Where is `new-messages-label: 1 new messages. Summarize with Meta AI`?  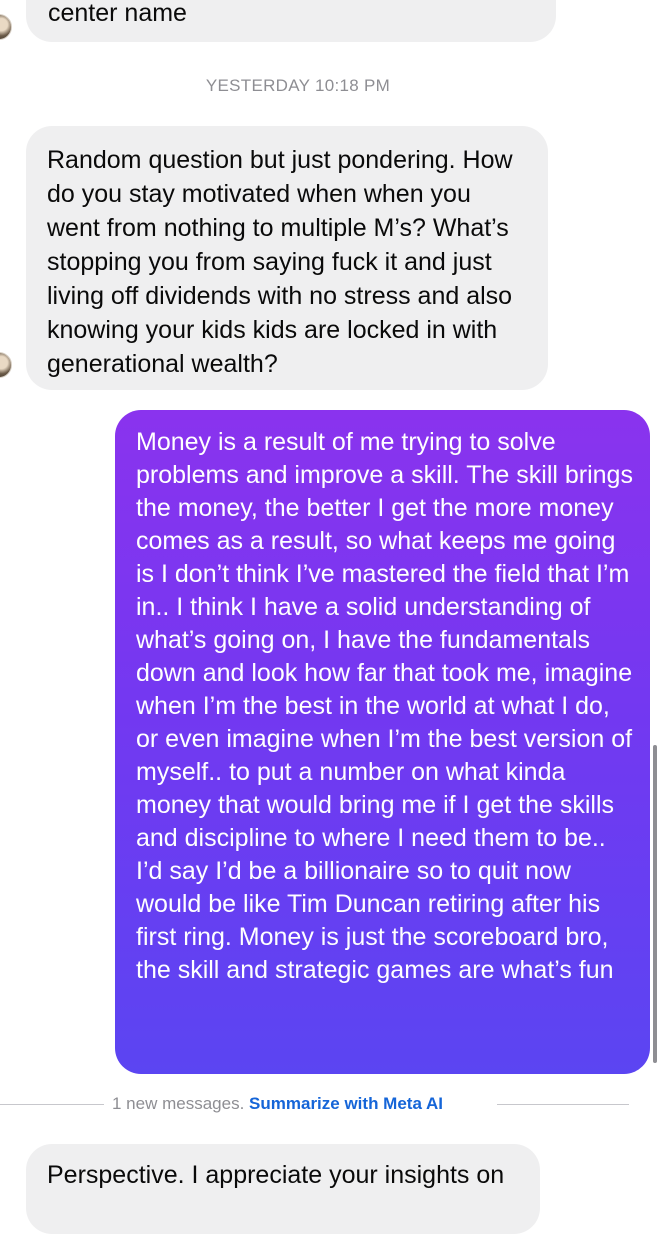 new-messages-label: 1 new messages. Summarize with Meta AI is located at coordinates (277, 1104).